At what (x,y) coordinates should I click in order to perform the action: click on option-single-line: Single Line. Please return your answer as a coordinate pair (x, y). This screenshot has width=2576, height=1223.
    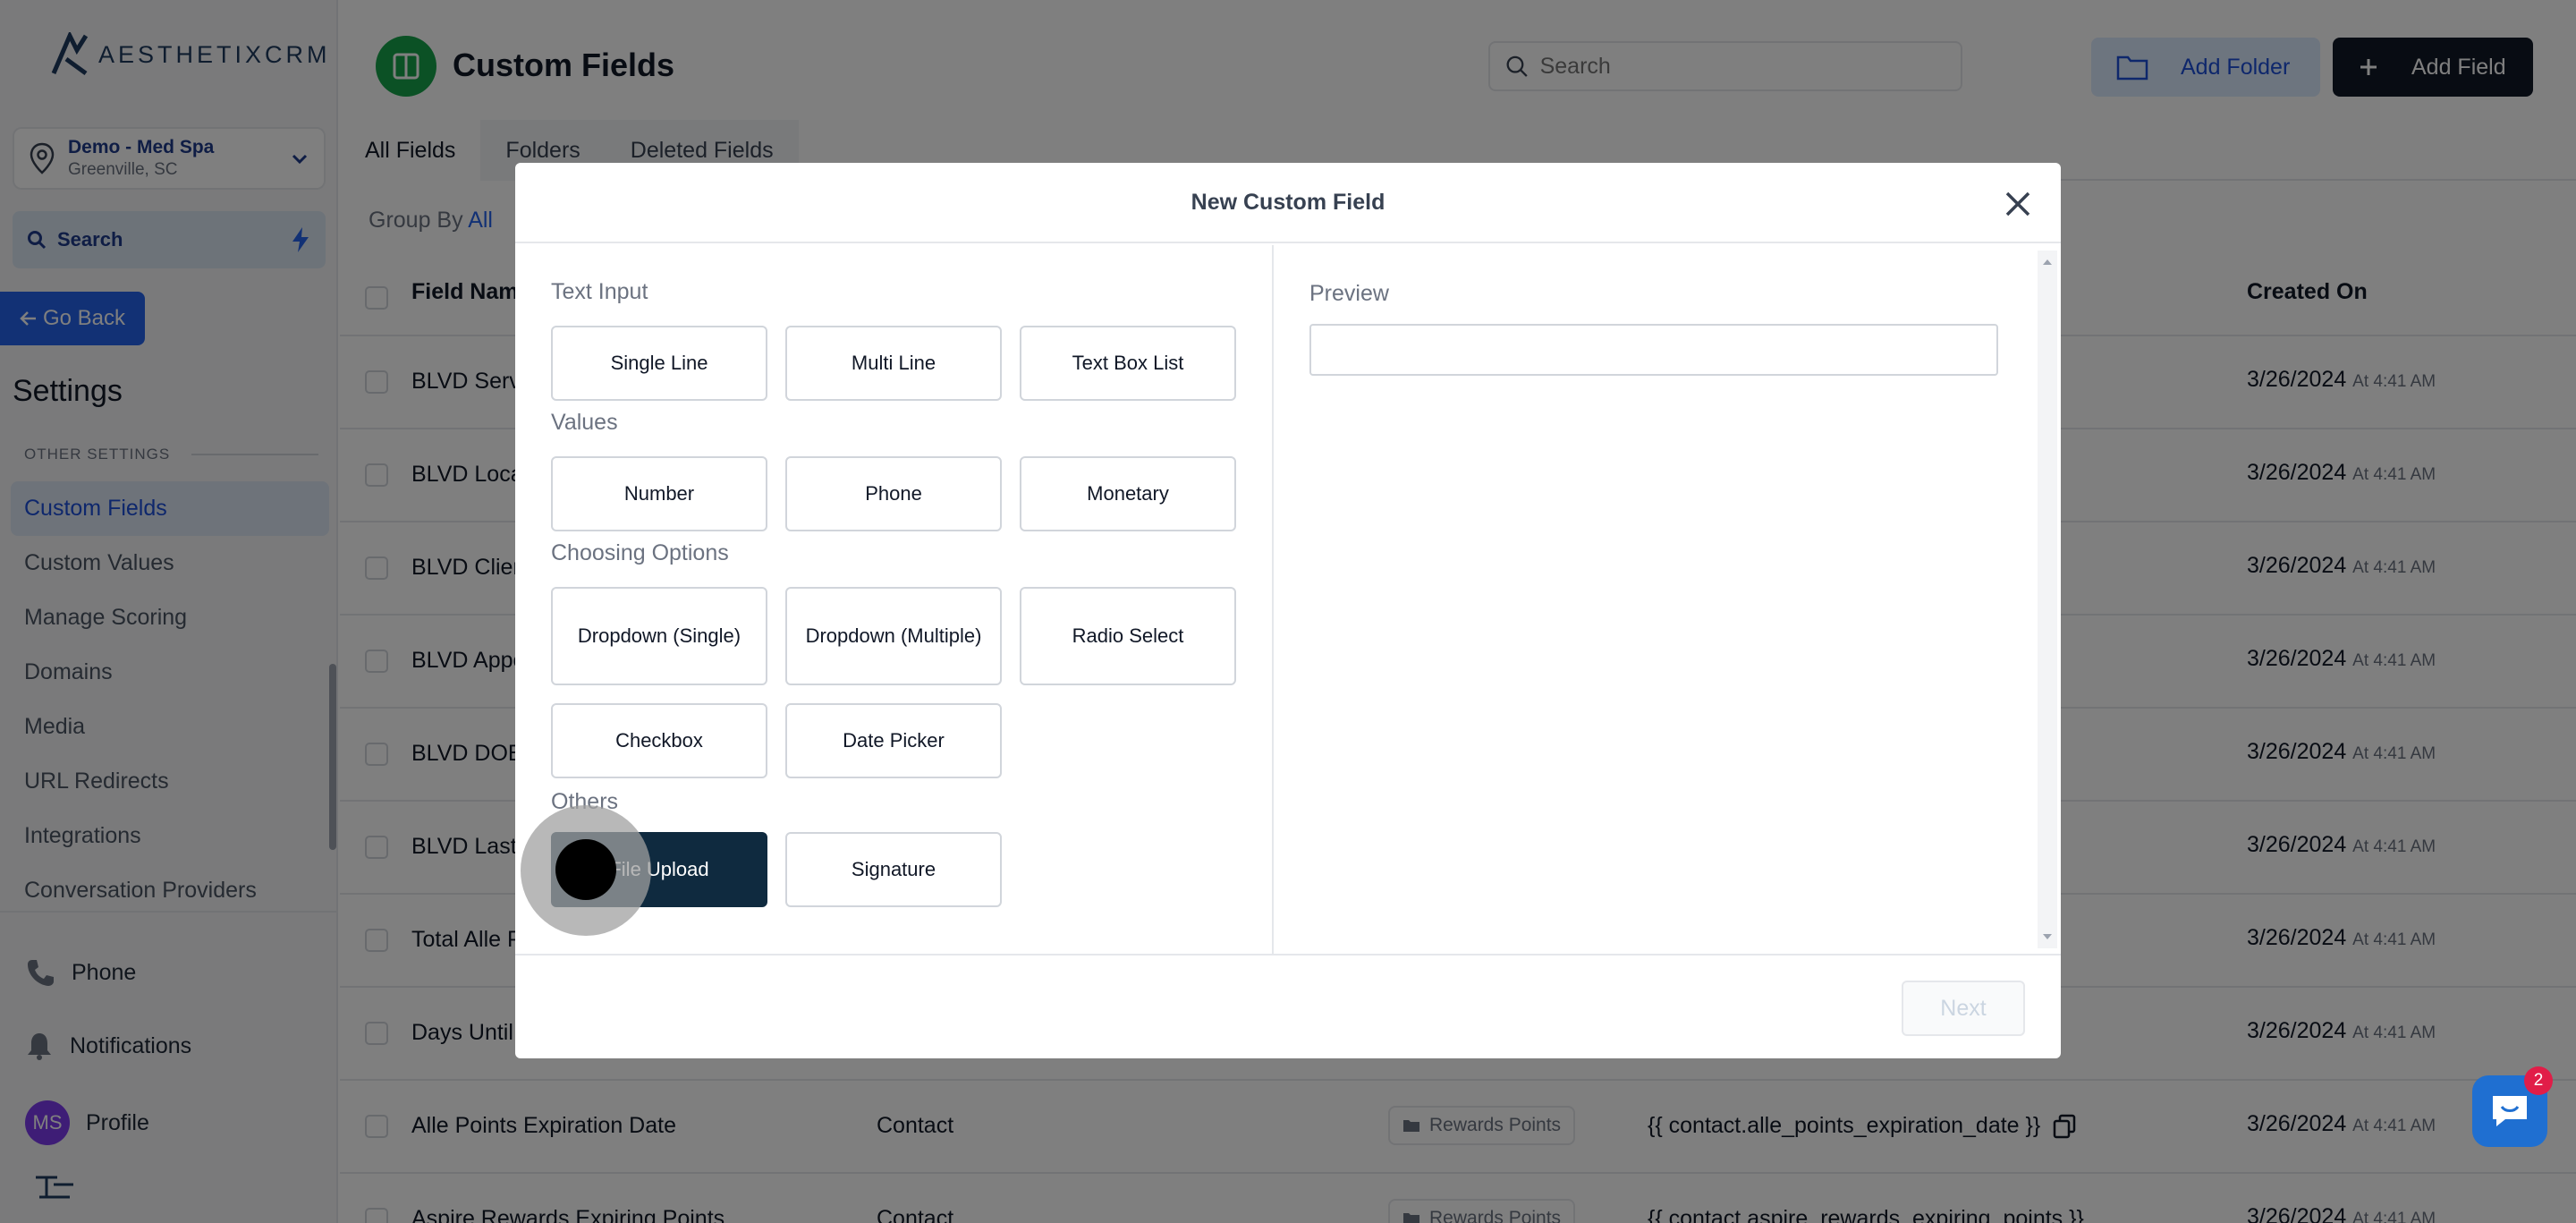
    Looking at the image, I should click on (659, 363).